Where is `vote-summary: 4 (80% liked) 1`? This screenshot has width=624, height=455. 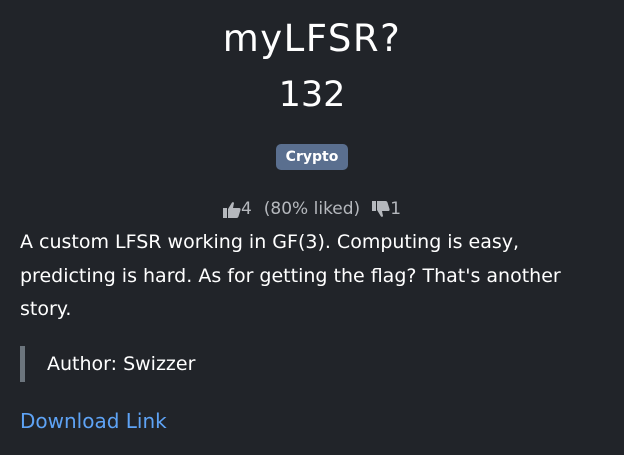
vote-summary: 4 (80% liked) 1 is located at coordinates (312, 209).